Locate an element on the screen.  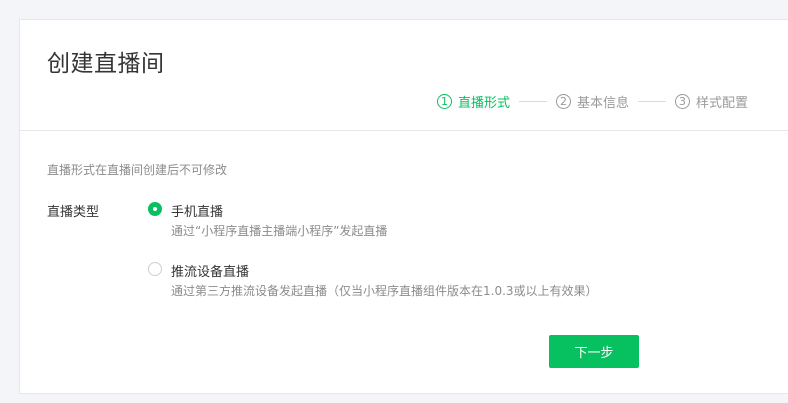
step-number-1: 1 is located at coordinates (444, 101).